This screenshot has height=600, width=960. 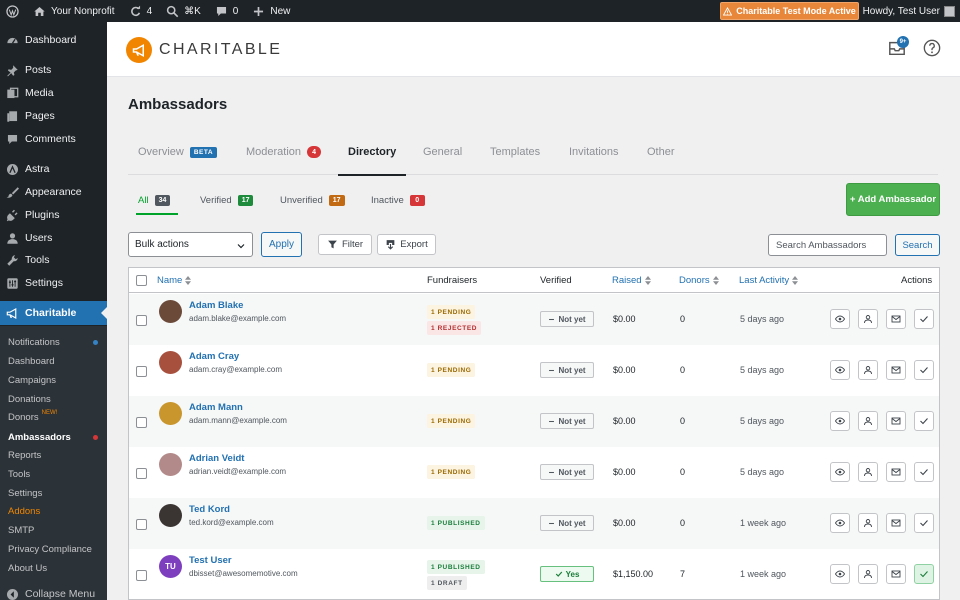 What do you see at coordinates (216, 407) in the screenshot?
I see `ambassador-name-link: Adam Mann` at bounding box center [216, 407].